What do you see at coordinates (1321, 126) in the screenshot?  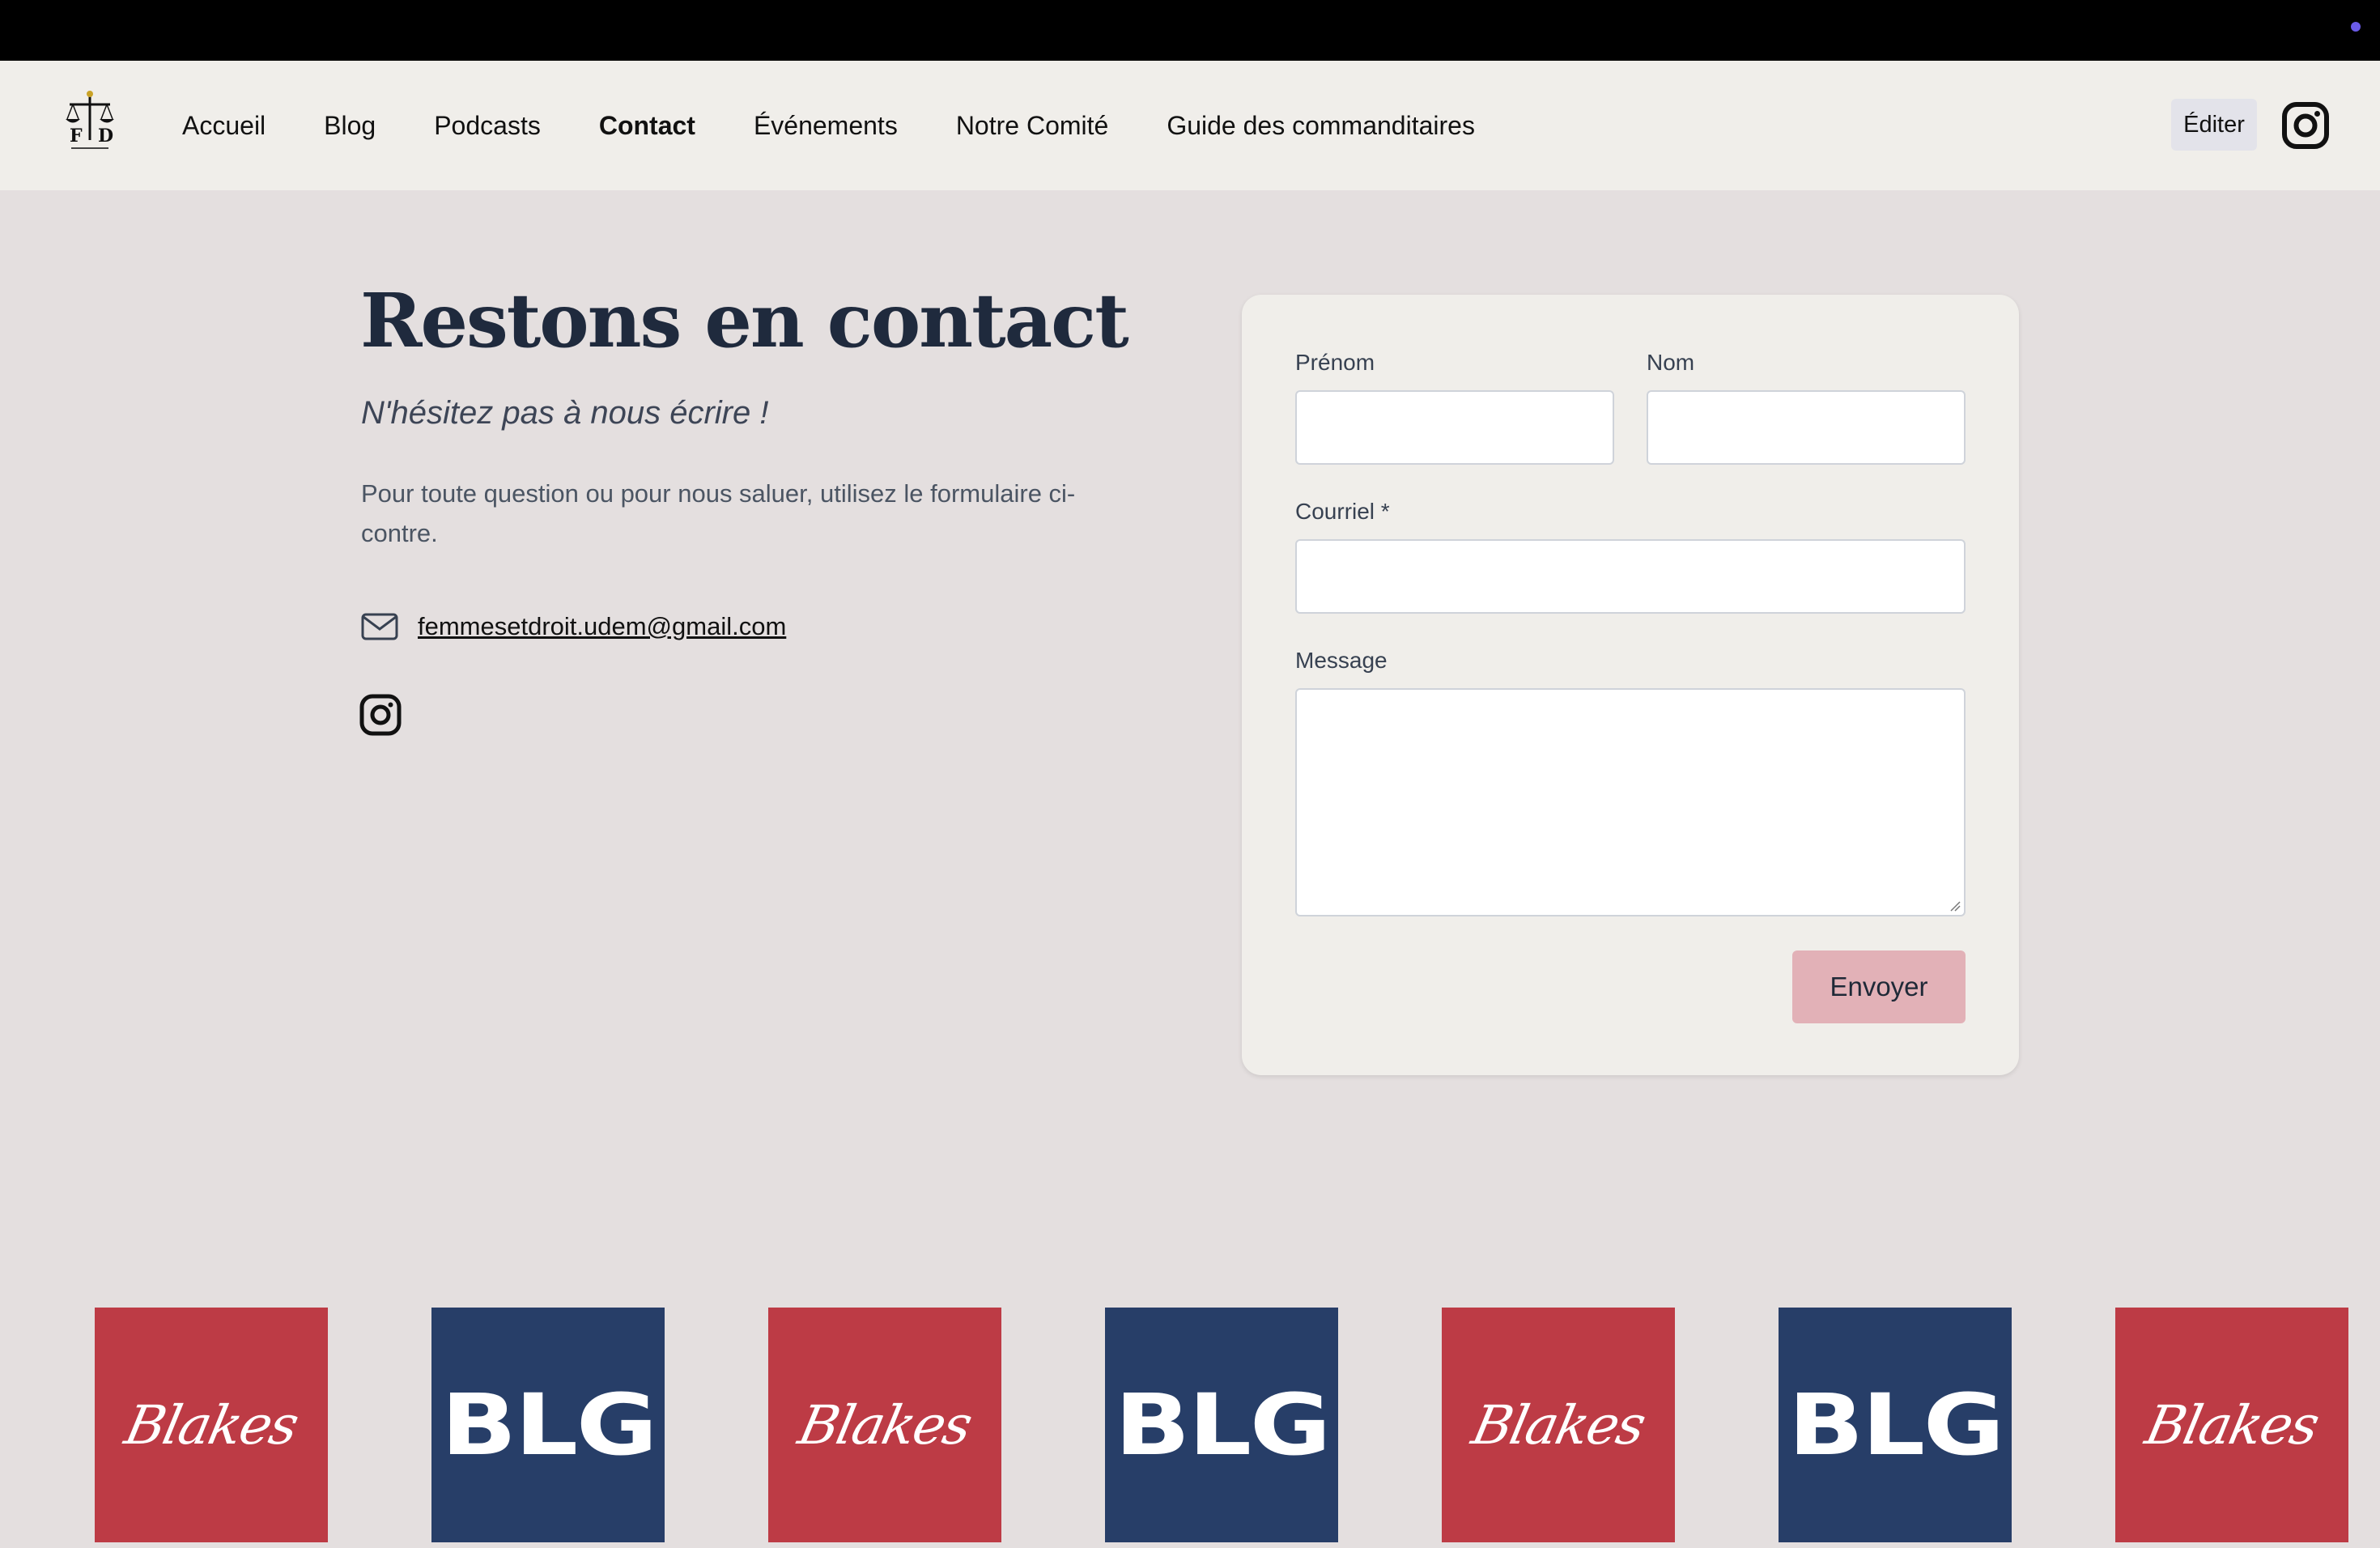 I see `nav-guide-commanditaires: Guide des commanditaires` at bounding box center [1321, 126].